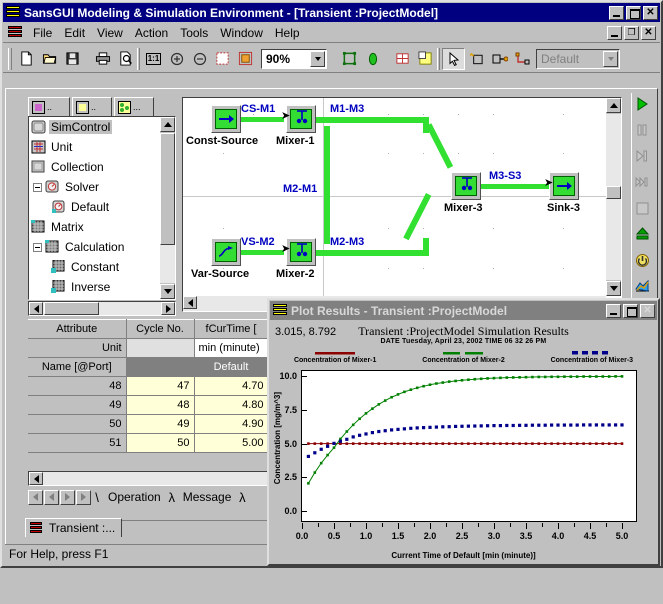  I want to click on plot-results-icon, so click(642, 286).